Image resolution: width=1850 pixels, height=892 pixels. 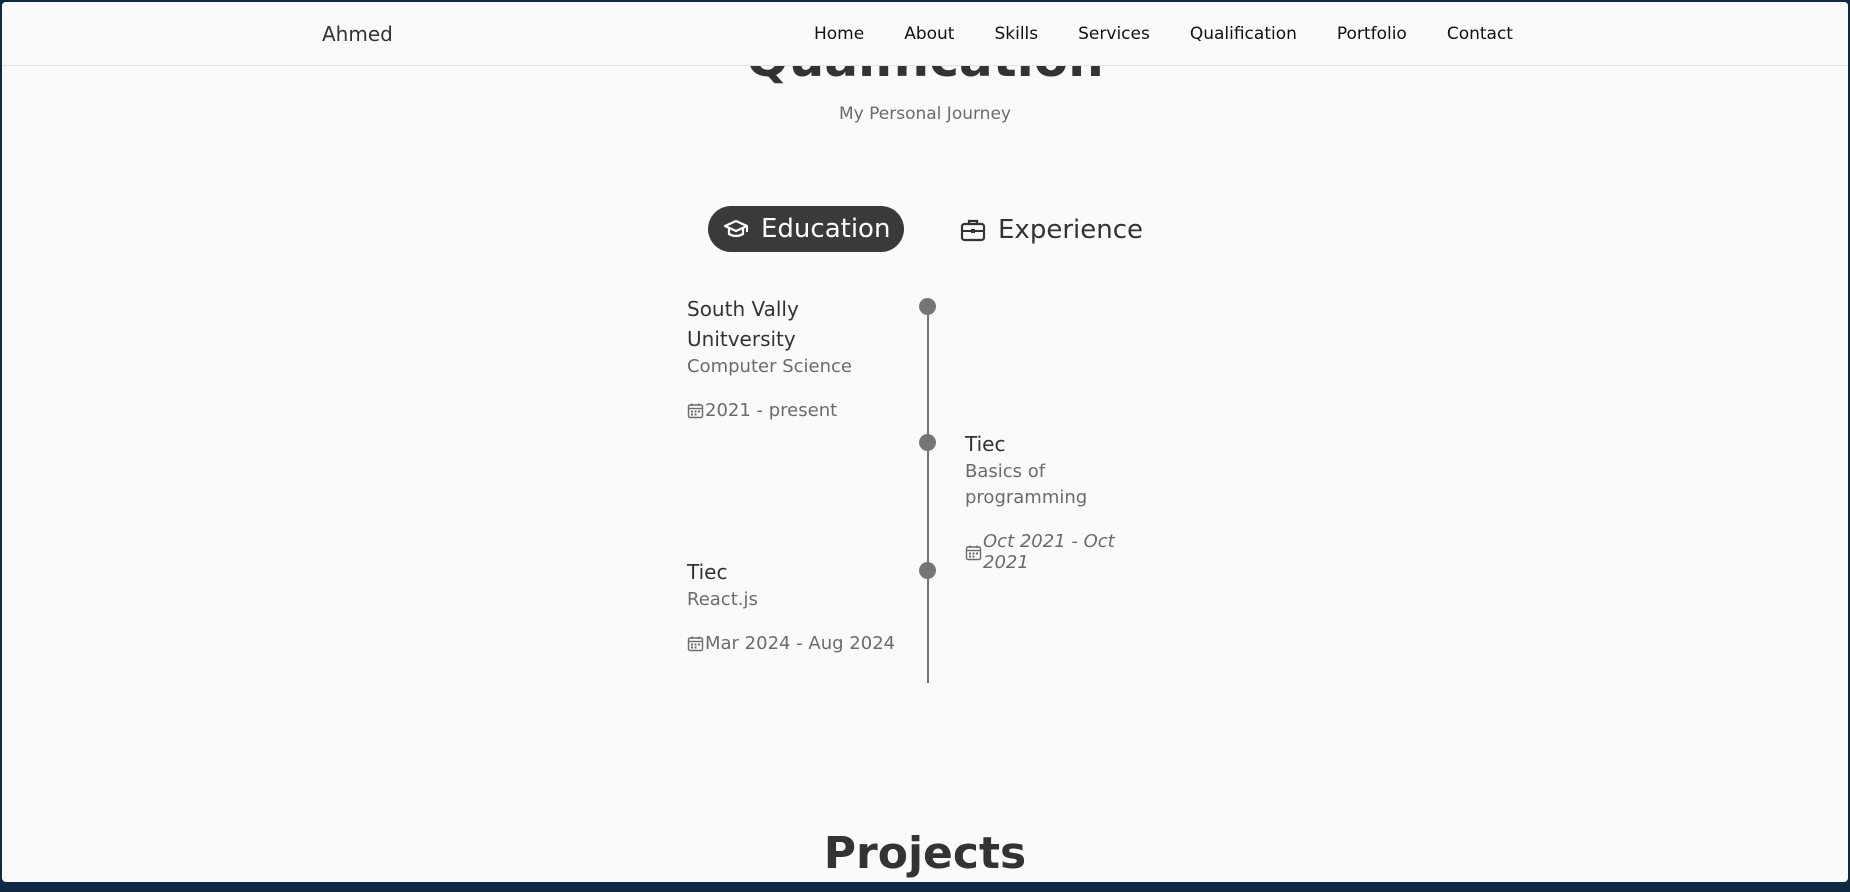 I want to click on tab-experience: Experience, so click(x=1051, y=230).